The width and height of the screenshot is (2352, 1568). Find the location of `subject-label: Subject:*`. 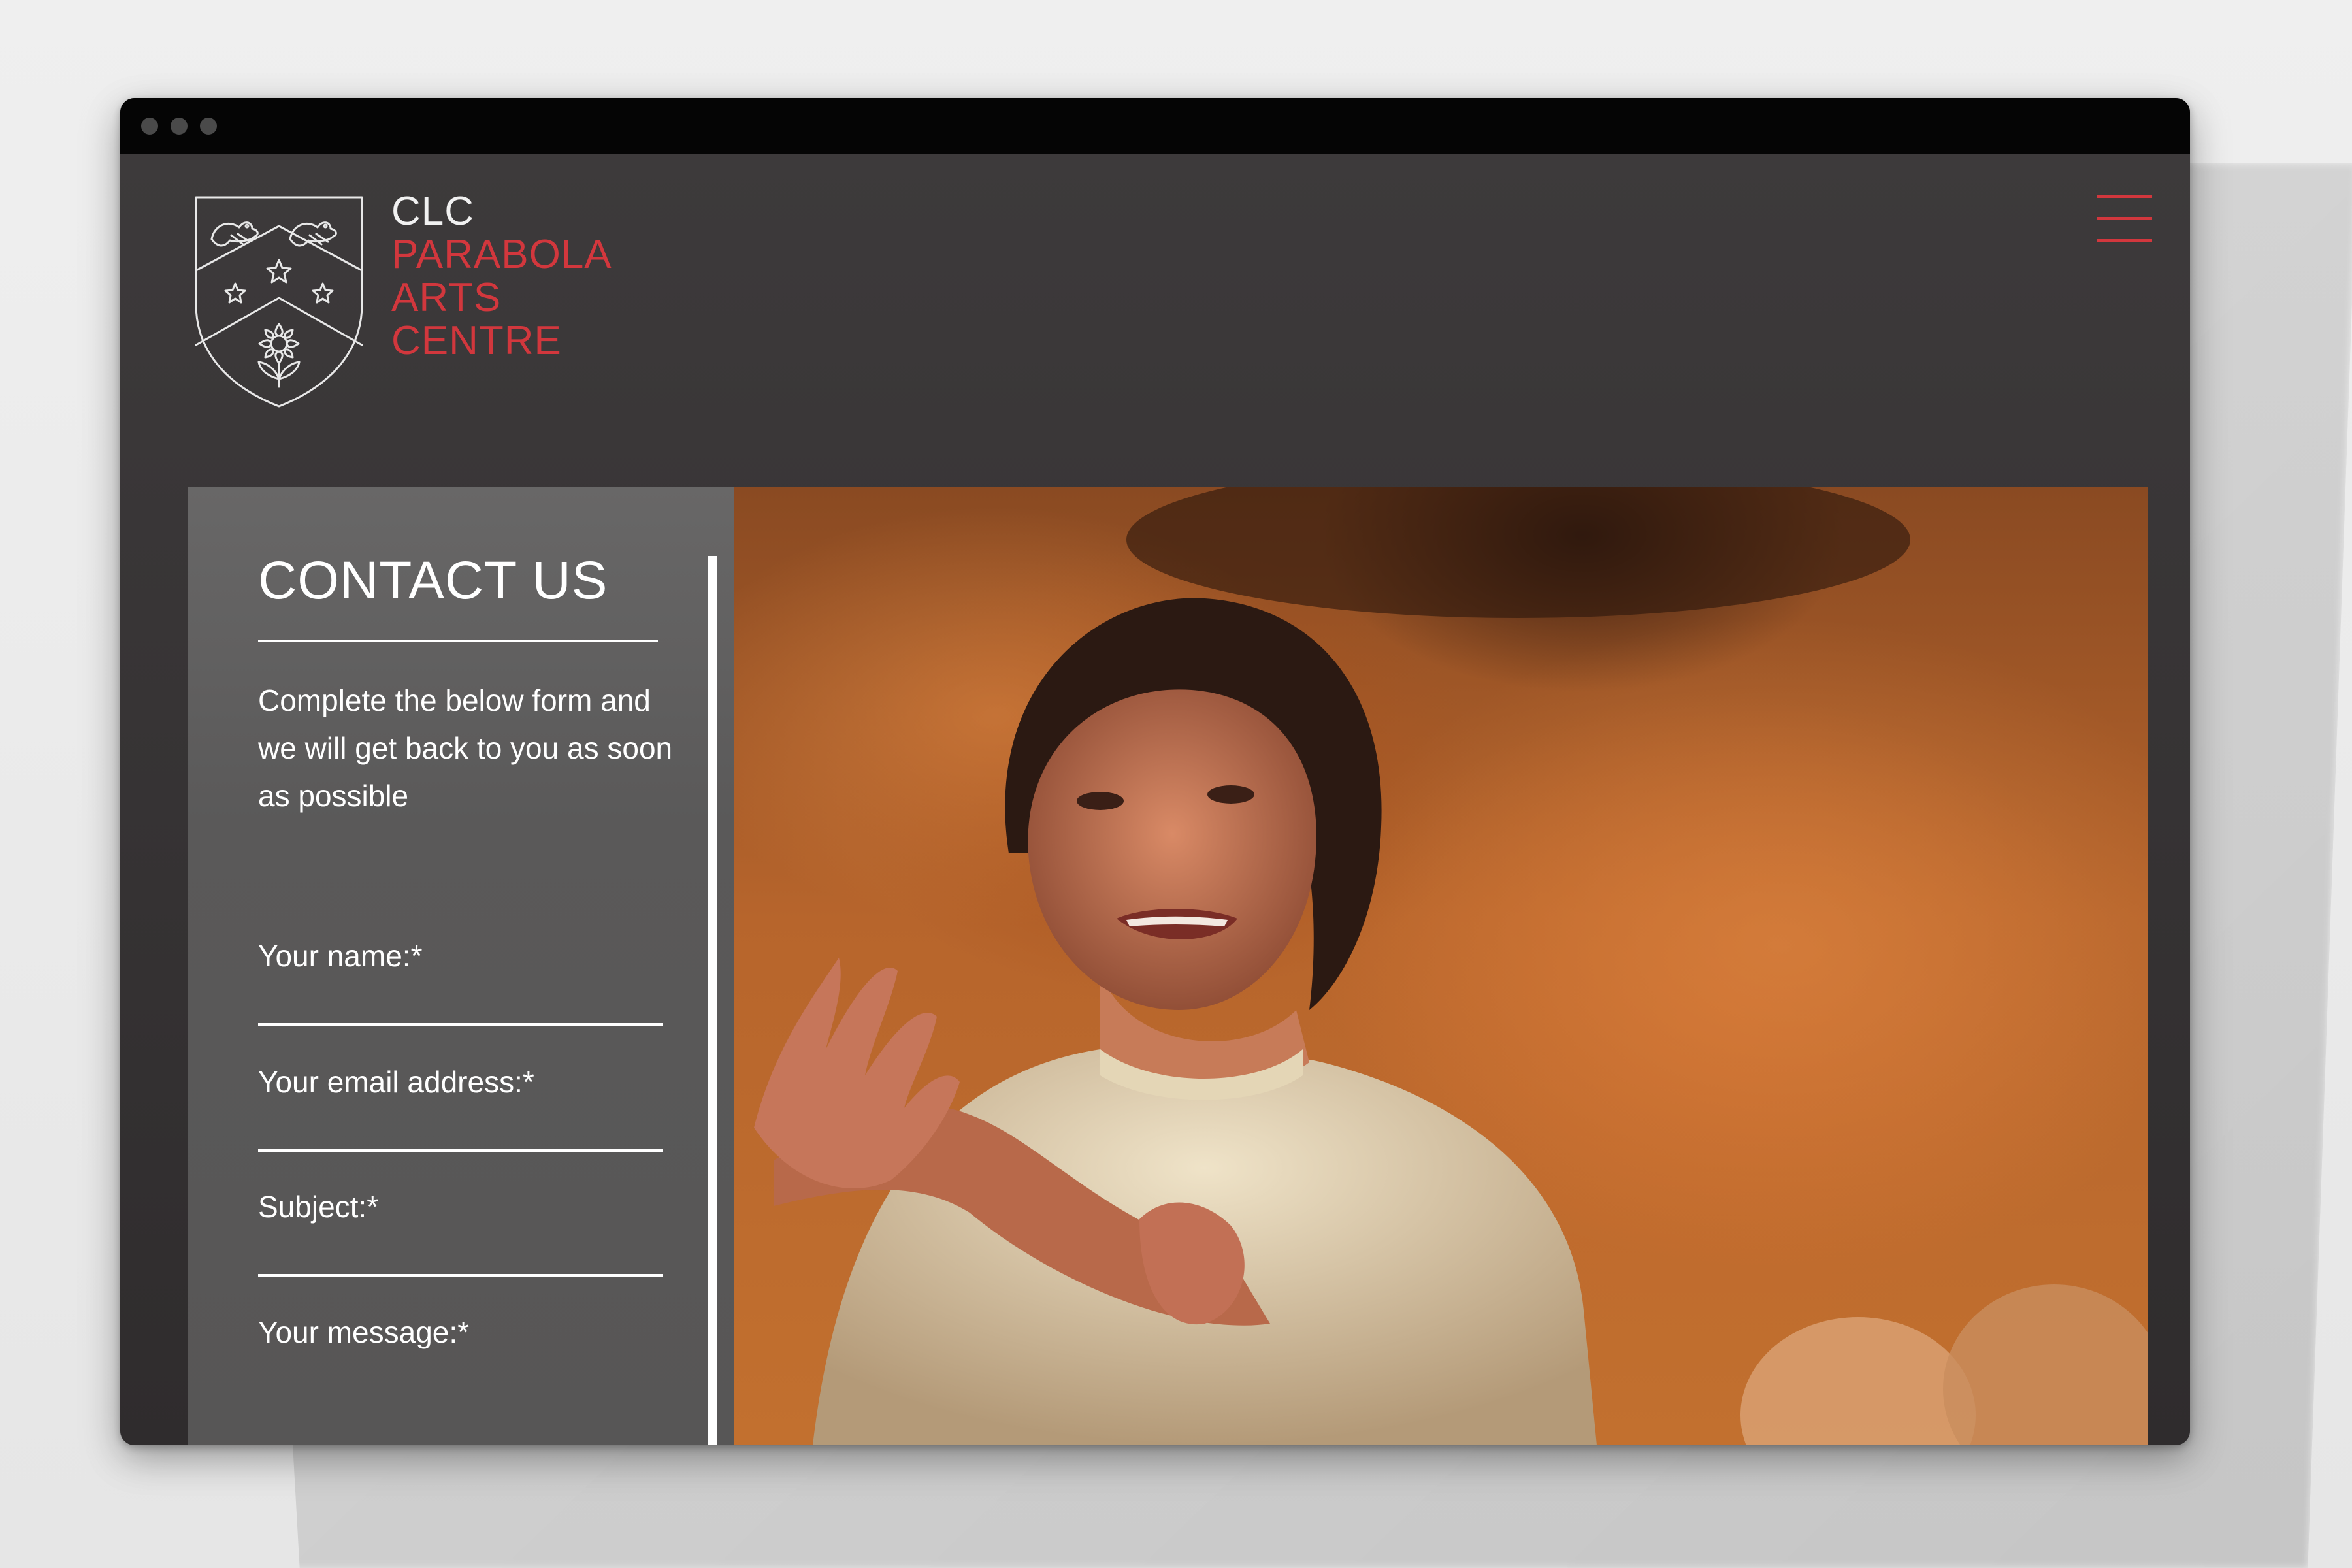

subject-label: Subject:* is located at coordinates (318, 1207).